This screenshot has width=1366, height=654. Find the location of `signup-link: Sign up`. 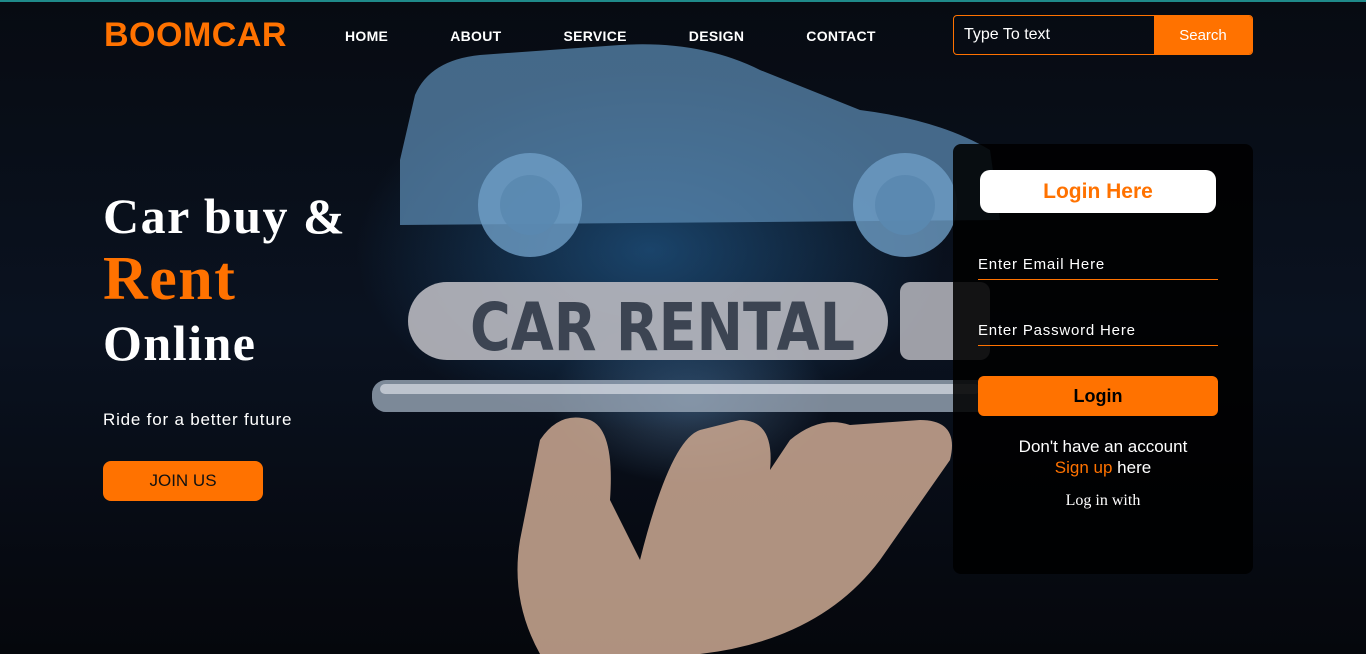

signup-link: Sign up is located at coordinates (1084, 467).